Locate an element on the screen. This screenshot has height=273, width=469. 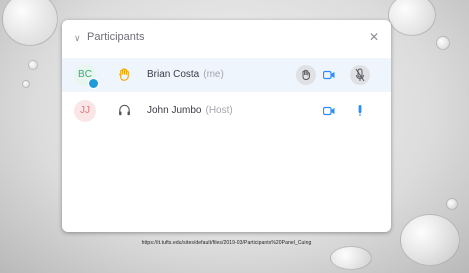
participant-name-text: John Jumbo is located at coordinates (174, 110).